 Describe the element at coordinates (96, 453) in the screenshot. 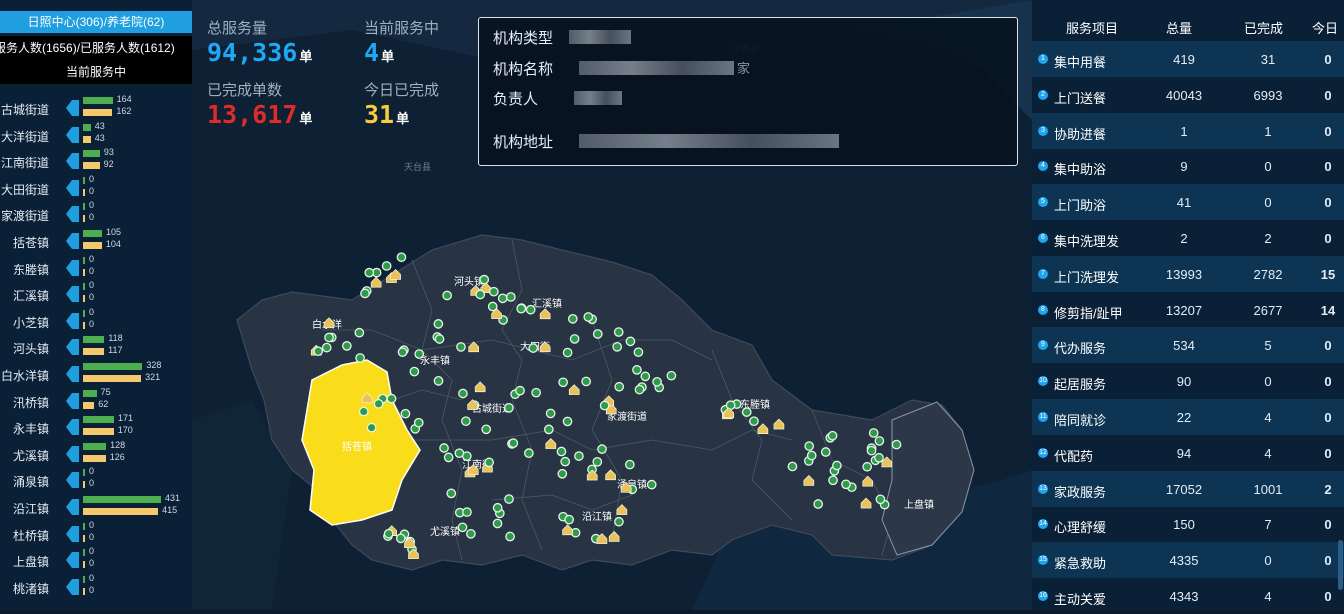

I see `street-item: 尤溪镇 128 126` at that location.